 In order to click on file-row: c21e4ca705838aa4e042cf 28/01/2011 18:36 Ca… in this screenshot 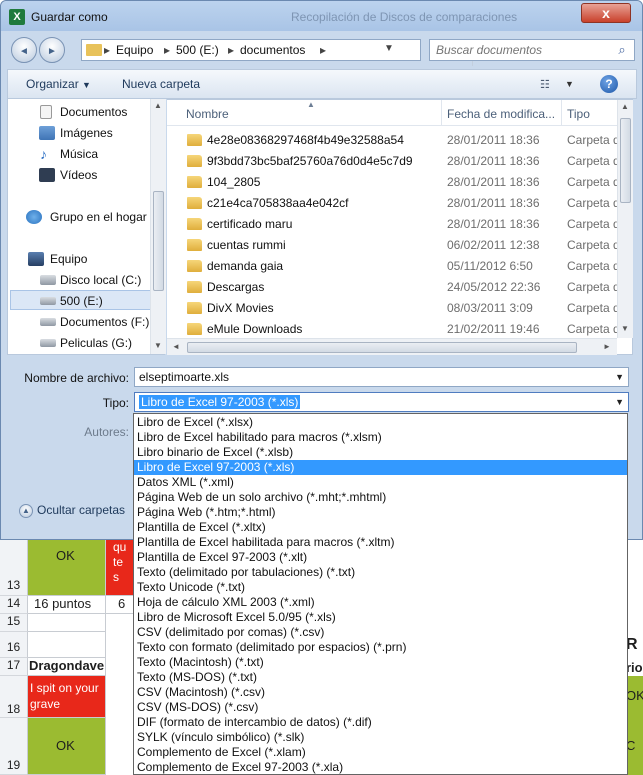, I will do `click(393, 203)`.